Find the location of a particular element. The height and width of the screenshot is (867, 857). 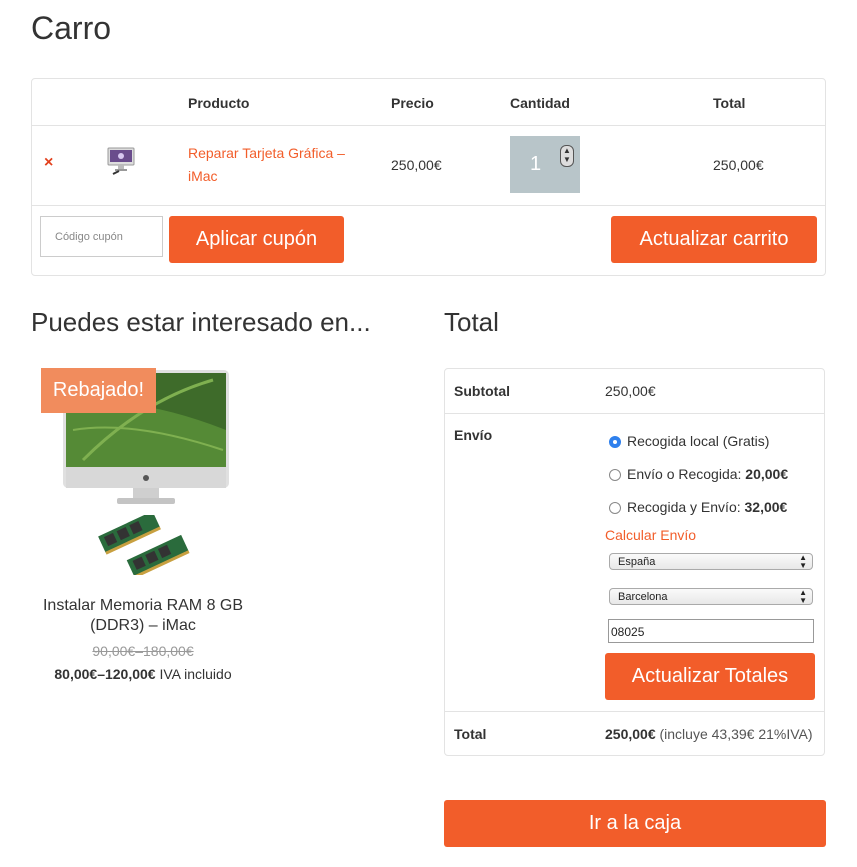

cart-item-total: 250,00€ is located at coordinates (738, 165).